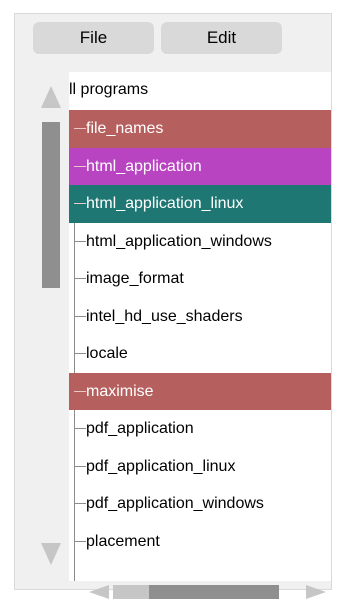 This screenshot has width=339, height=602. Describe the element at coordinates (165, 203) in the screenshot. I see `tree-item-label: html_application_linux` at that location.